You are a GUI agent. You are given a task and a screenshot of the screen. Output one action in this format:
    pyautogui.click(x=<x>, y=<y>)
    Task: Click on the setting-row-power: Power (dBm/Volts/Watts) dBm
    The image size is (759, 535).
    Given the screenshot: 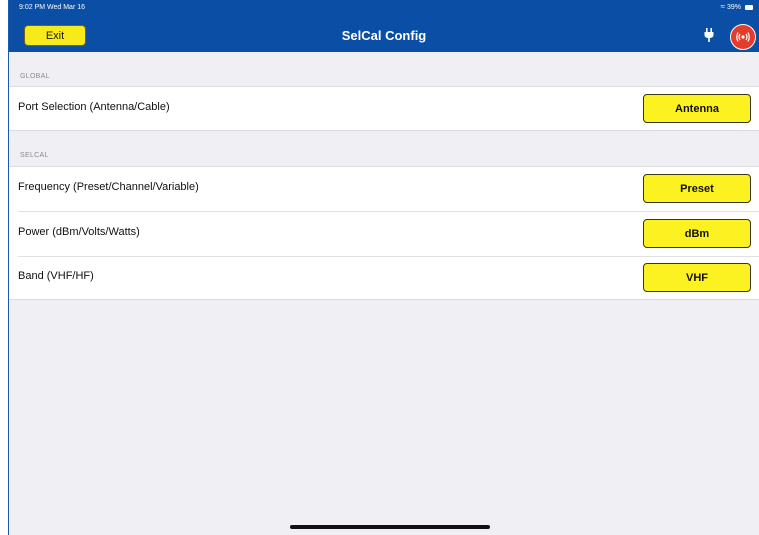 What is the action you would take?
    pyautogui.click(x=384, y=234)
    